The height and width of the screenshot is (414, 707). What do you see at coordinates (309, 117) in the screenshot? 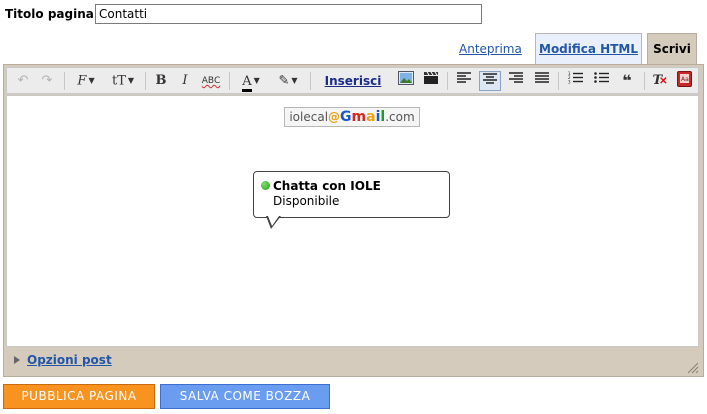
I see `gmail-username: iolecal` at bounding box center [309, 117].